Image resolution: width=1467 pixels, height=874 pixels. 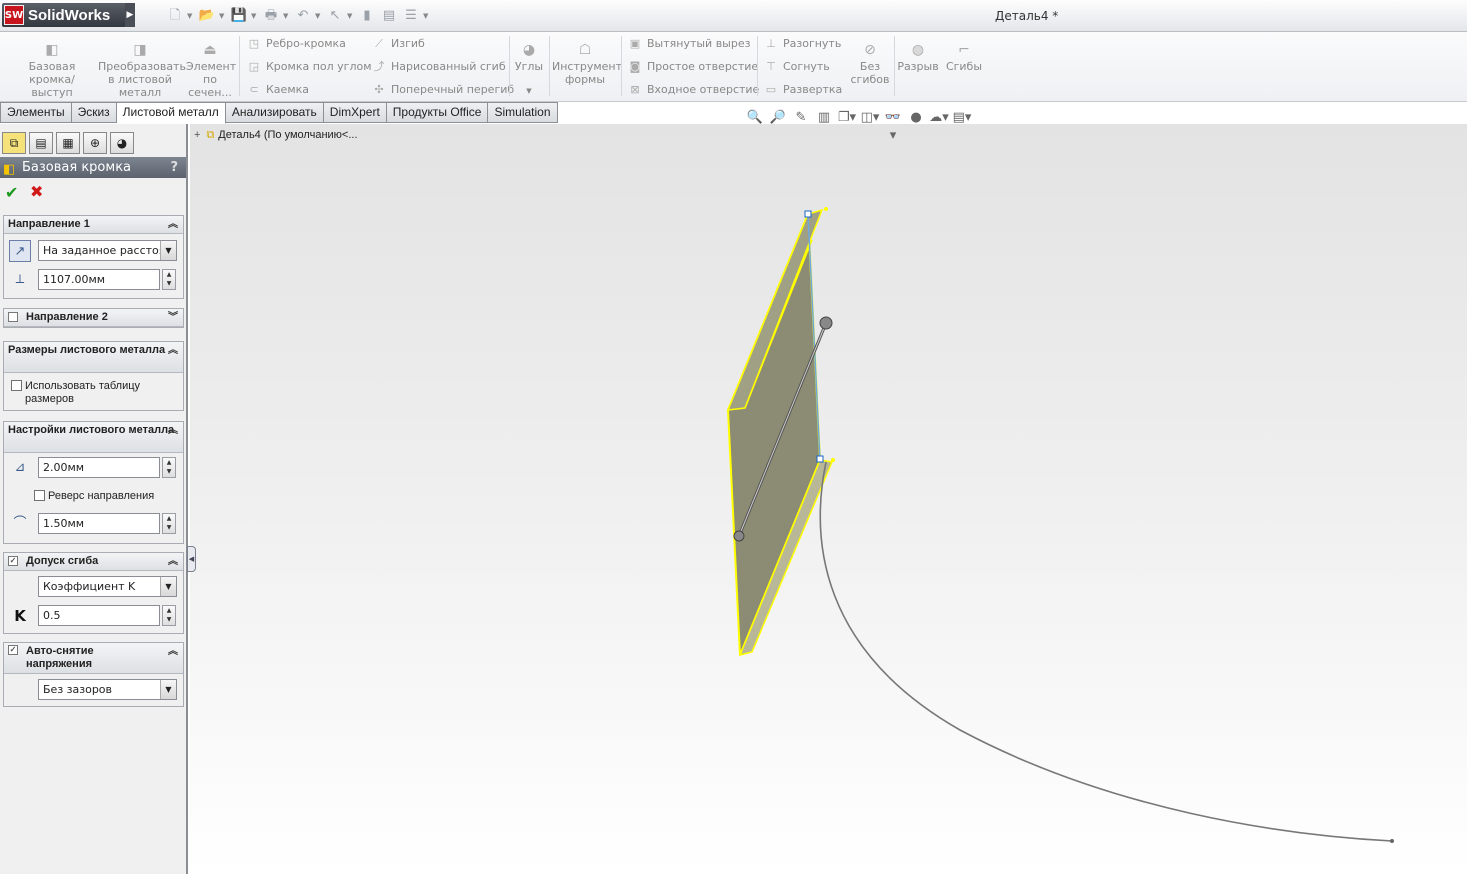 What do you see at coordinates (296, 44) in the screenshot?
I see `edge-flange-button: ◳ Ребро-кромка` at bounding box center [296, 44].